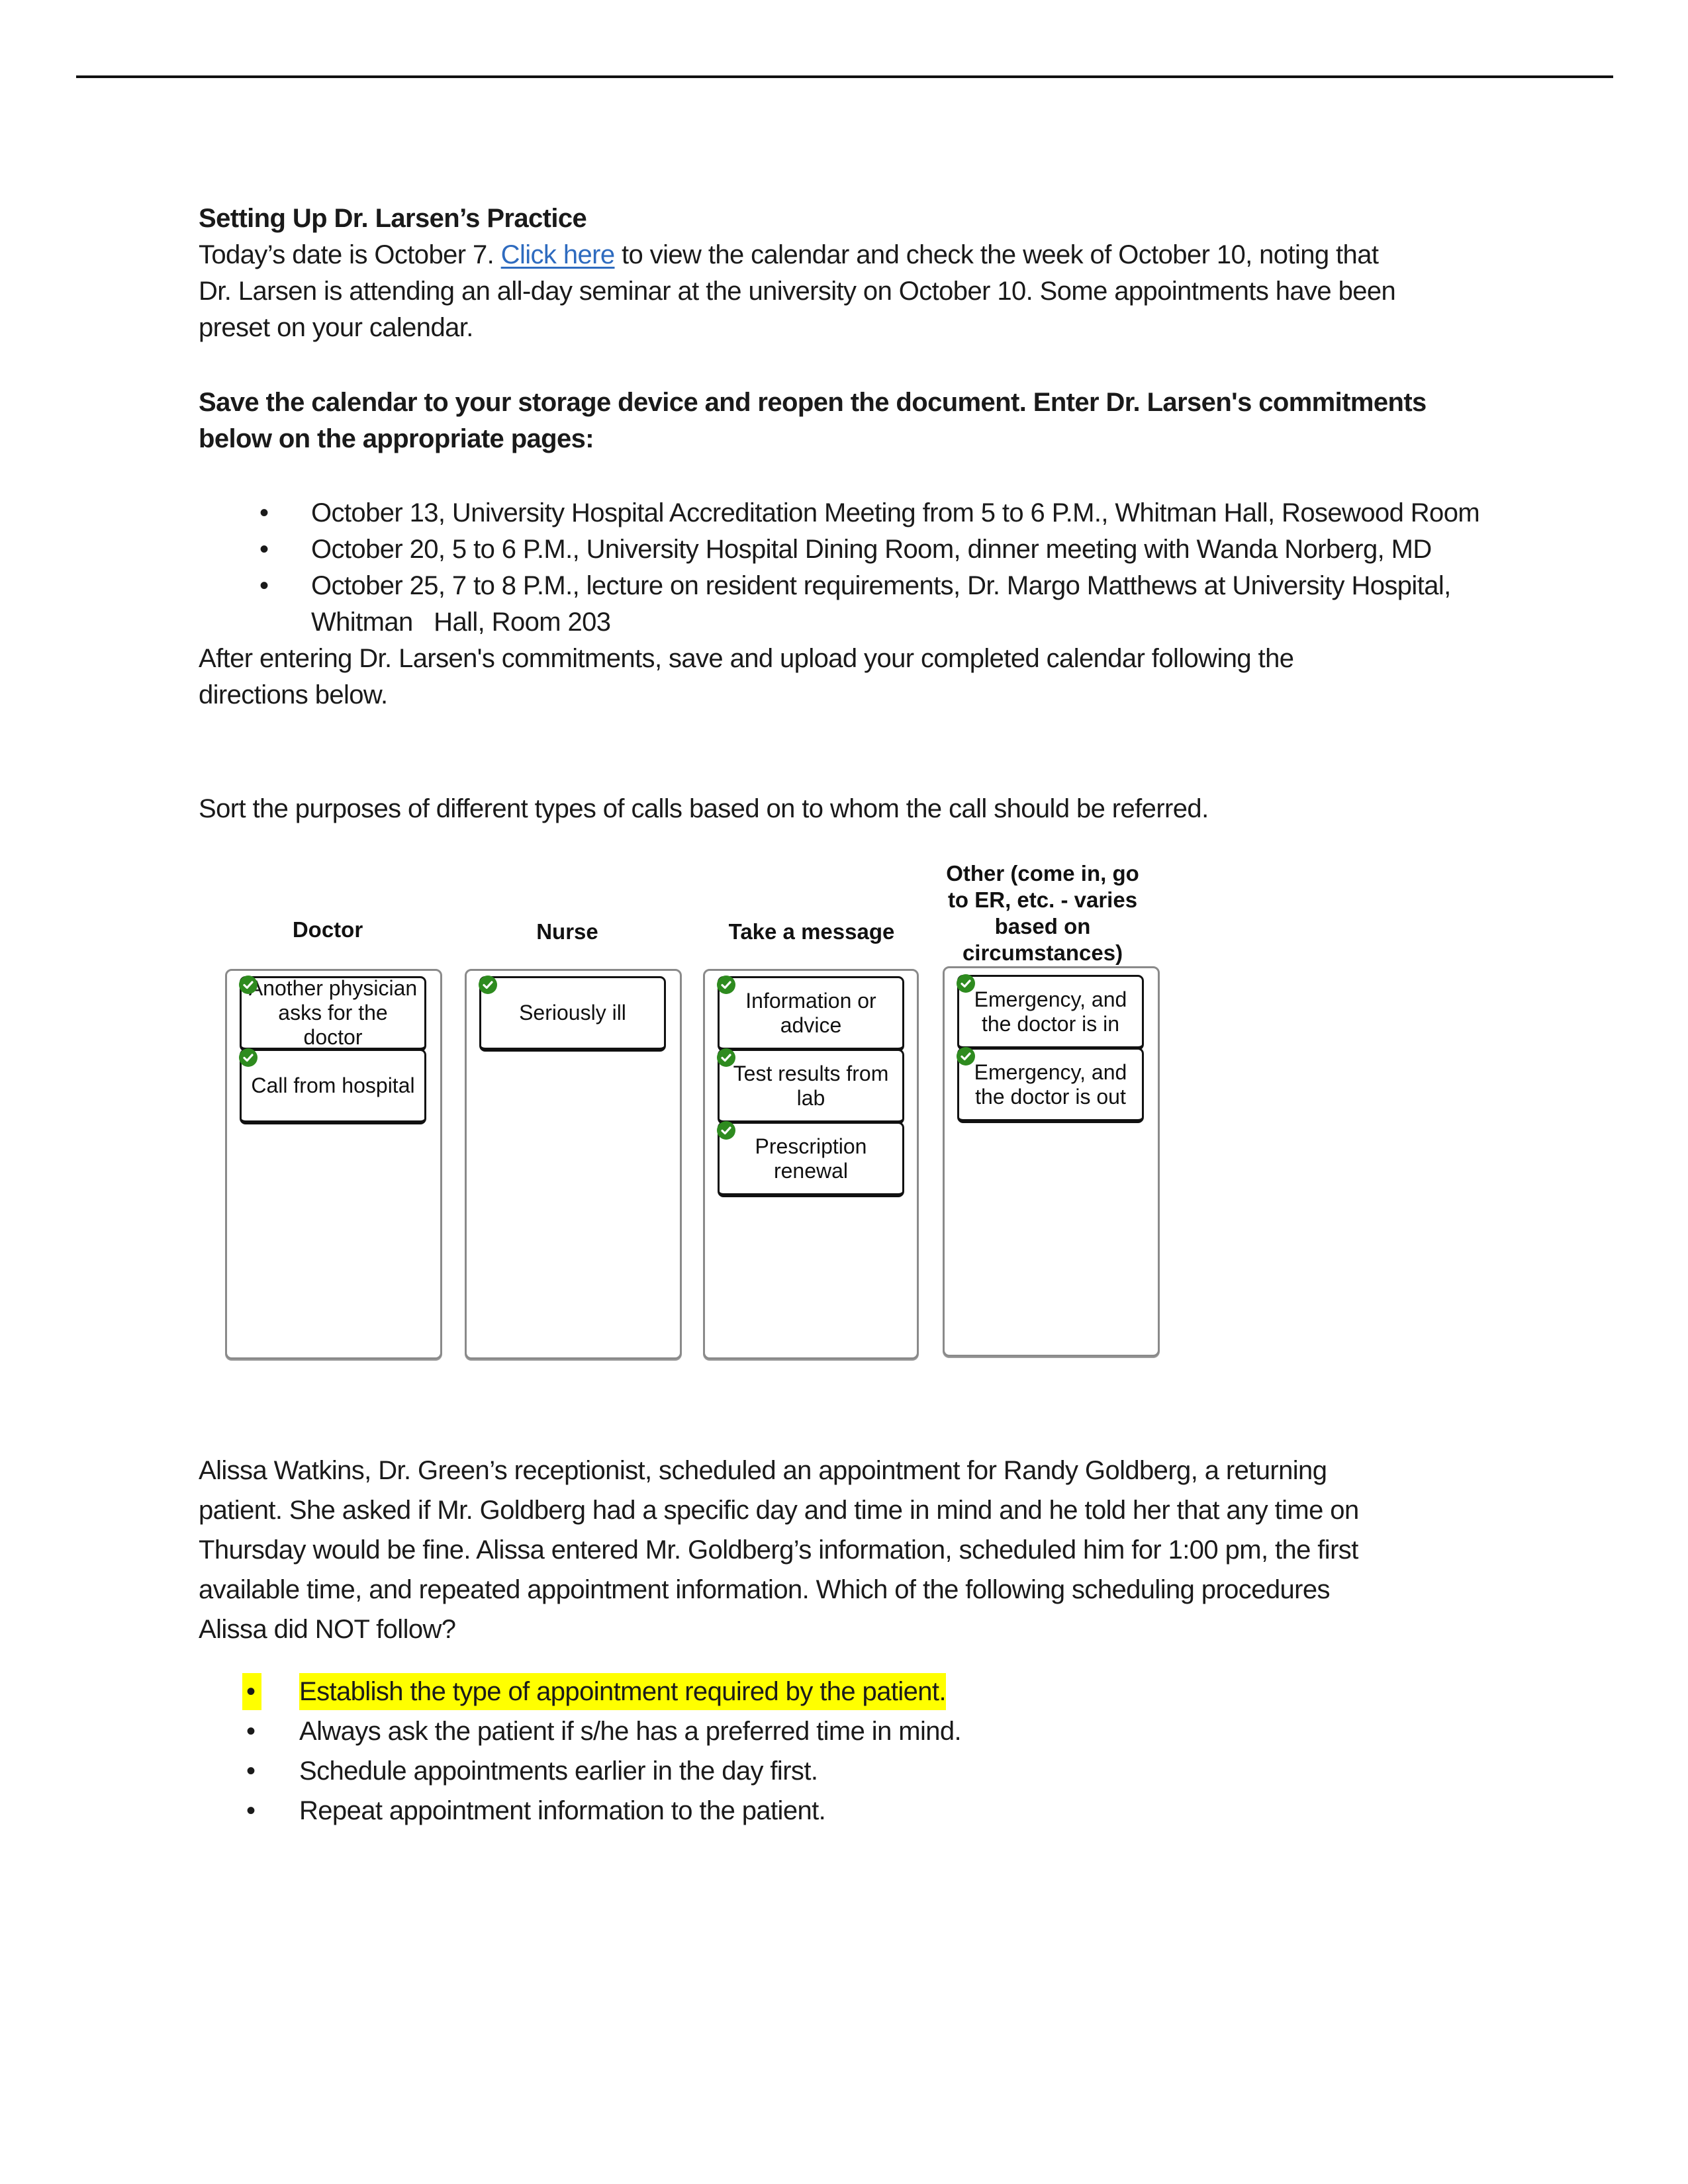 The width and height of the screenshot is (1688, 2184). Describe the element at coordinates (1050, 1024) in the screenshot. I see `card-label-line: the doctor is in` at that location.